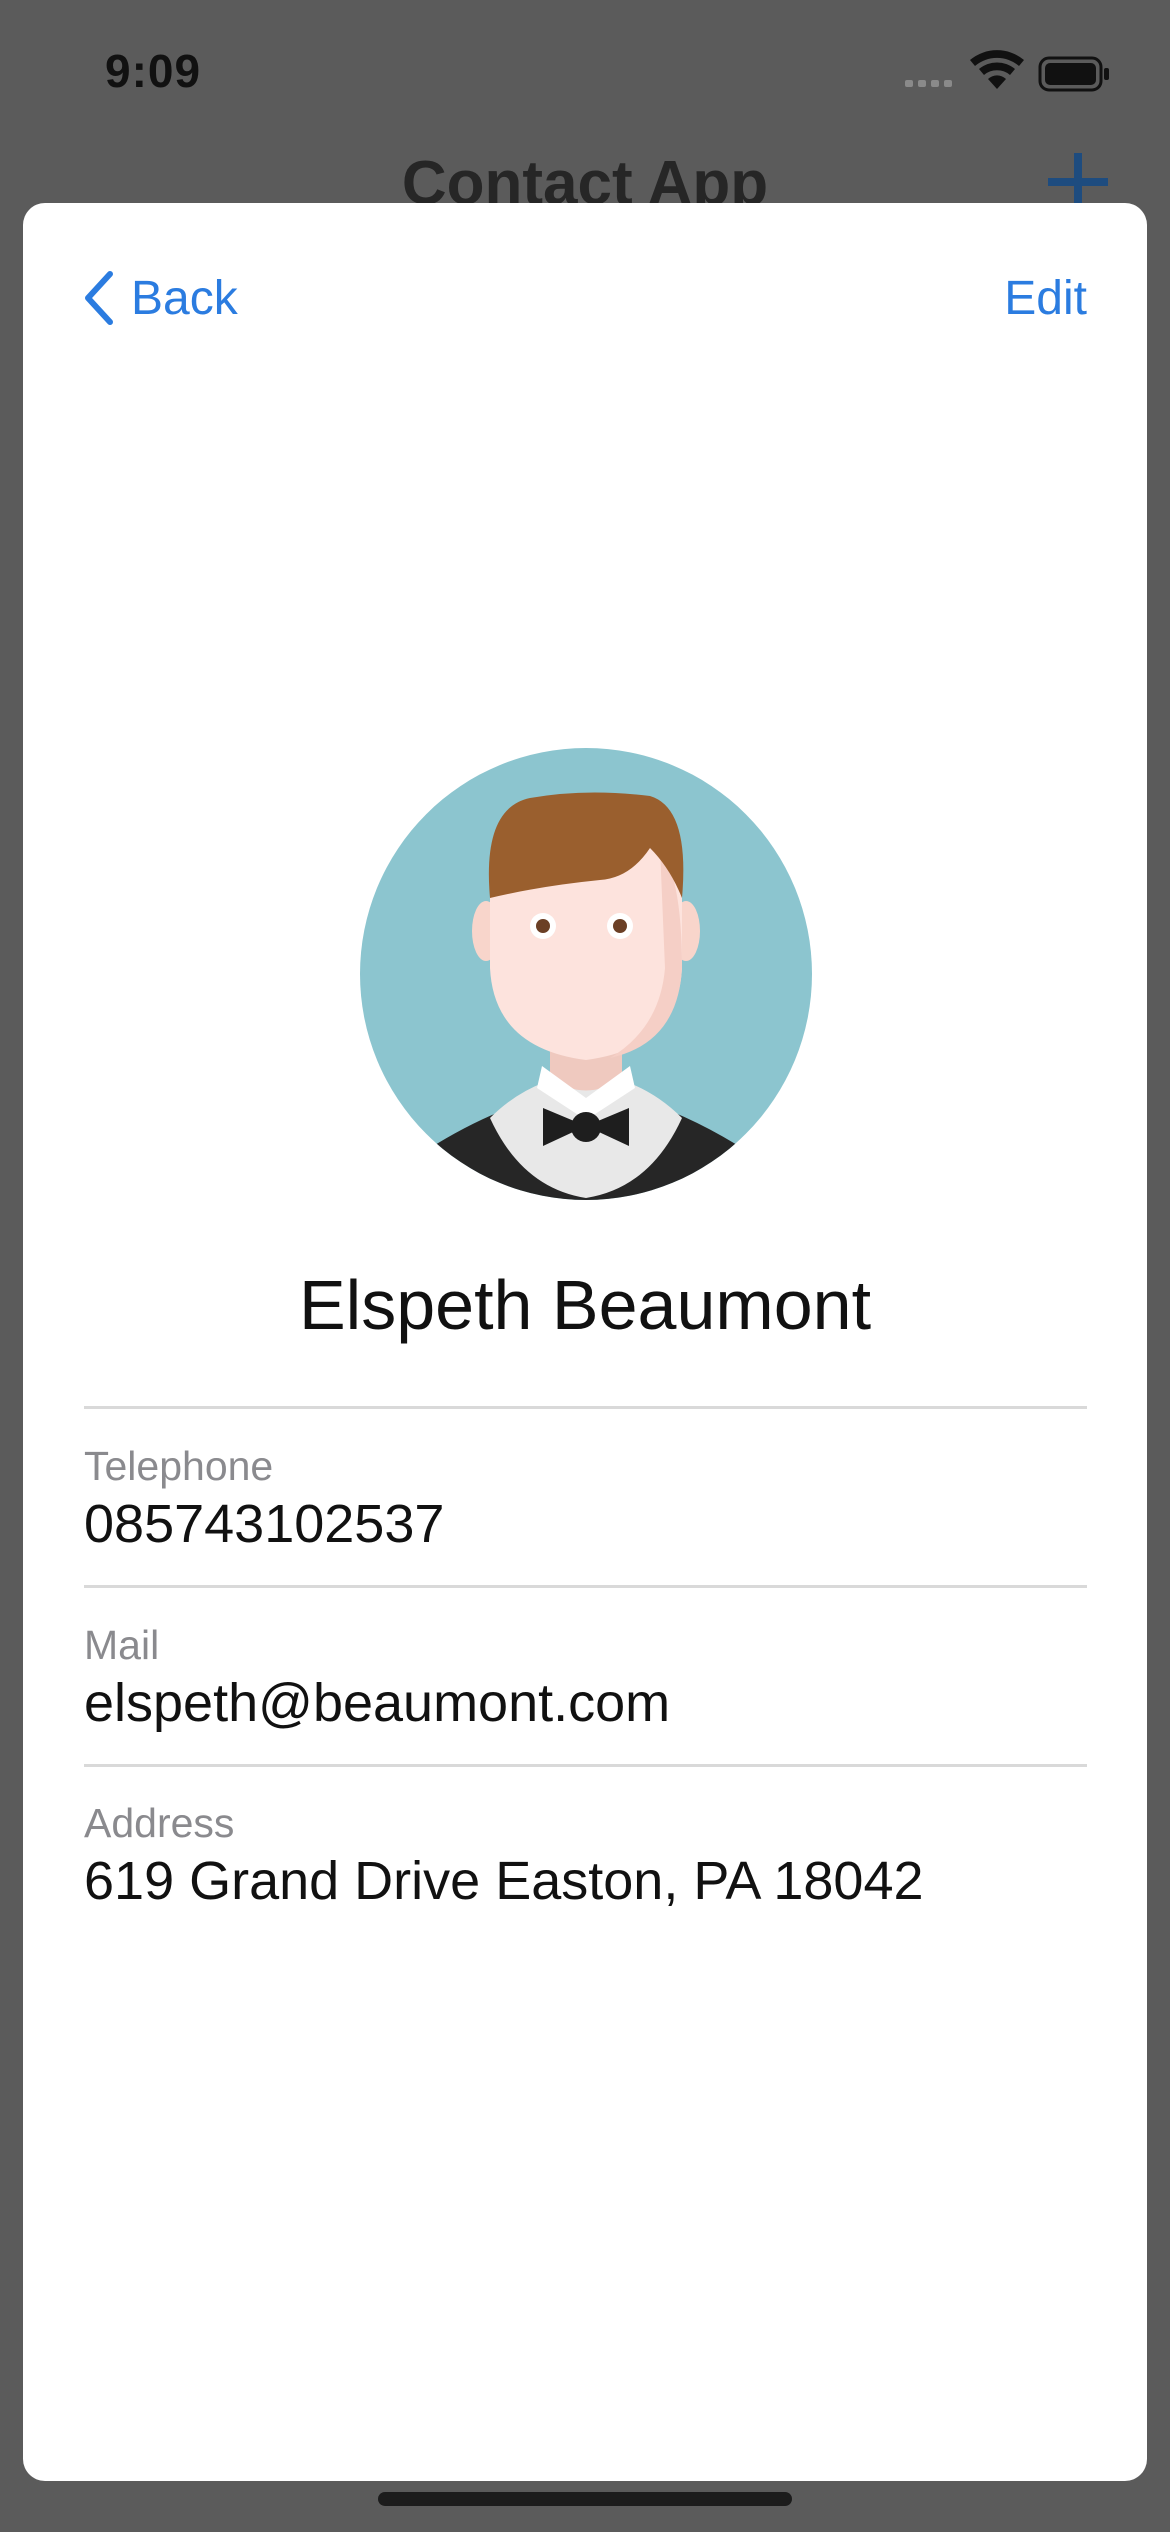 This screenshot has width=1170, height=2532. Describe the element at coordinates (1078, 178) in the screenshot. I see `add-contact-icon` at that location.